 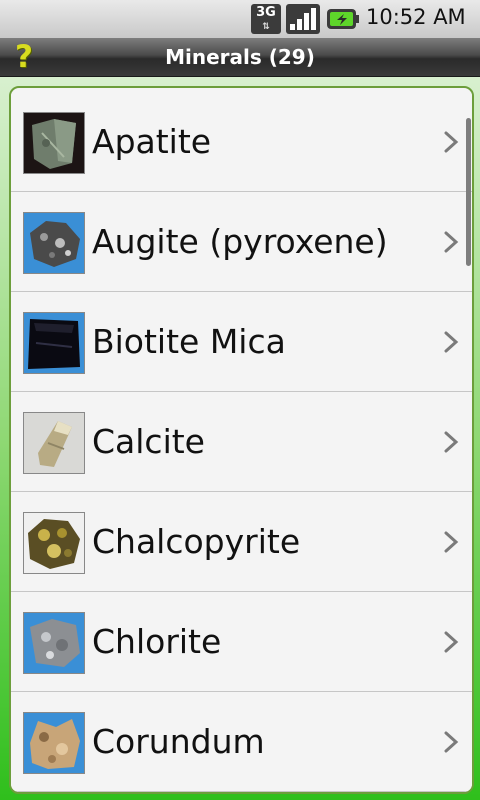 I want to click on list-item-augite: Augite (pyroxene), so click(x=241, y=242).